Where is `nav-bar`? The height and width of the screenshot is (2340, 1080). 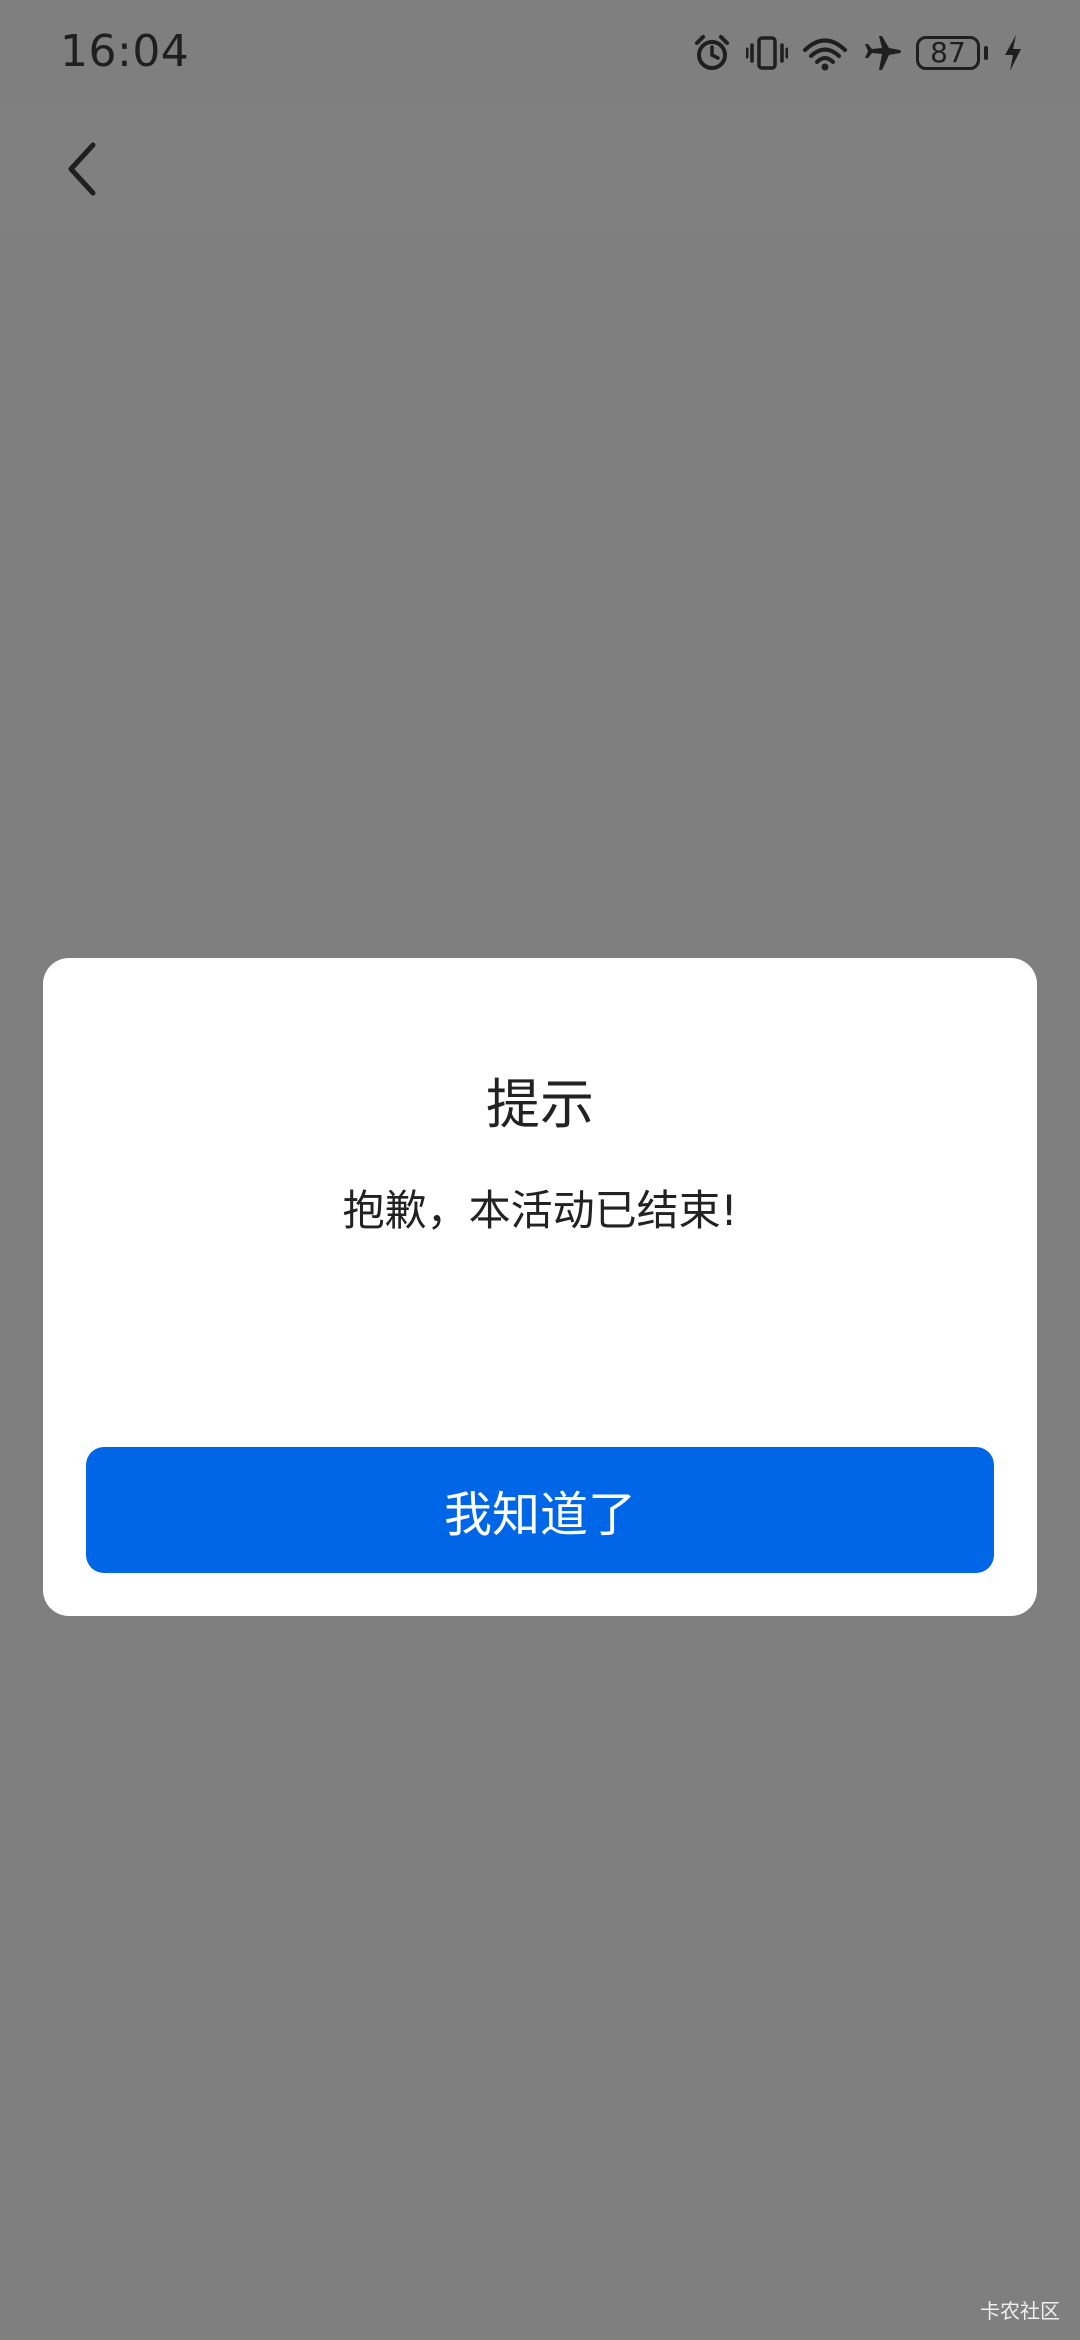
nav-bar is located at coordinates (540, 168).